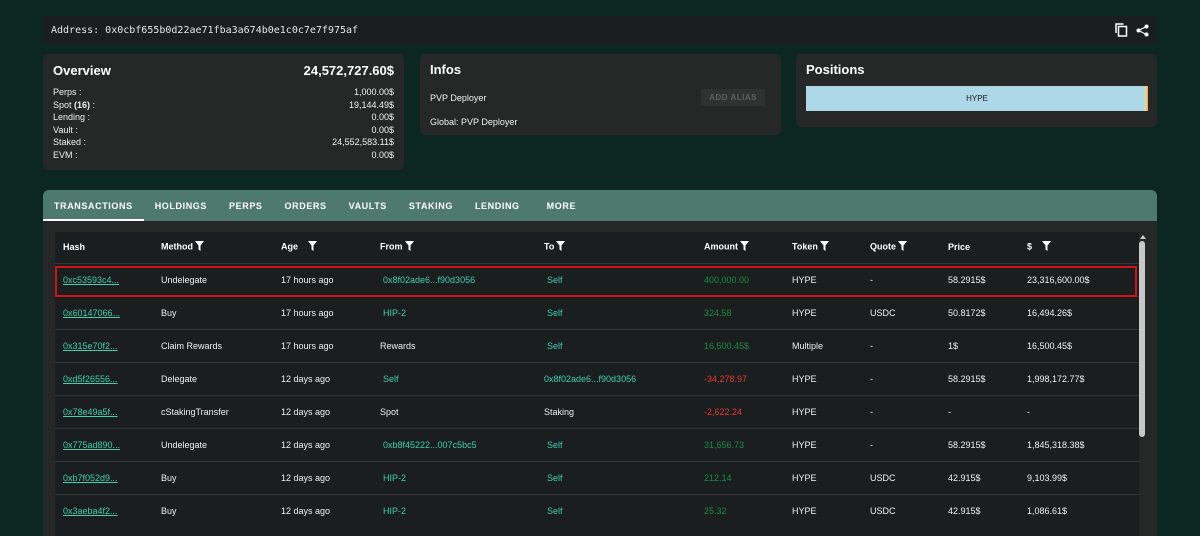 The image size is (1200, 536). What do you see at coordinates (1143, 237) in the screenshot?
I see `scroll-up-arrow` at bounding box center [1143, 237].